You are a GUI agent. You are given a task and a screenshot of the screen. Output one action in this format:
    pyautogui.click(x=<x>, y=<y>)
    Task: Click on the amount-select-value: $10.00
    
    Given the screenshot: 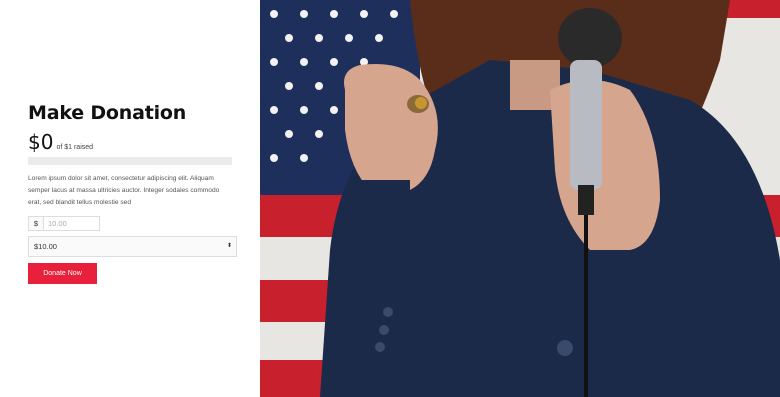 What is the action you would take?
    pyautogui.click(x=45, y=246)
    